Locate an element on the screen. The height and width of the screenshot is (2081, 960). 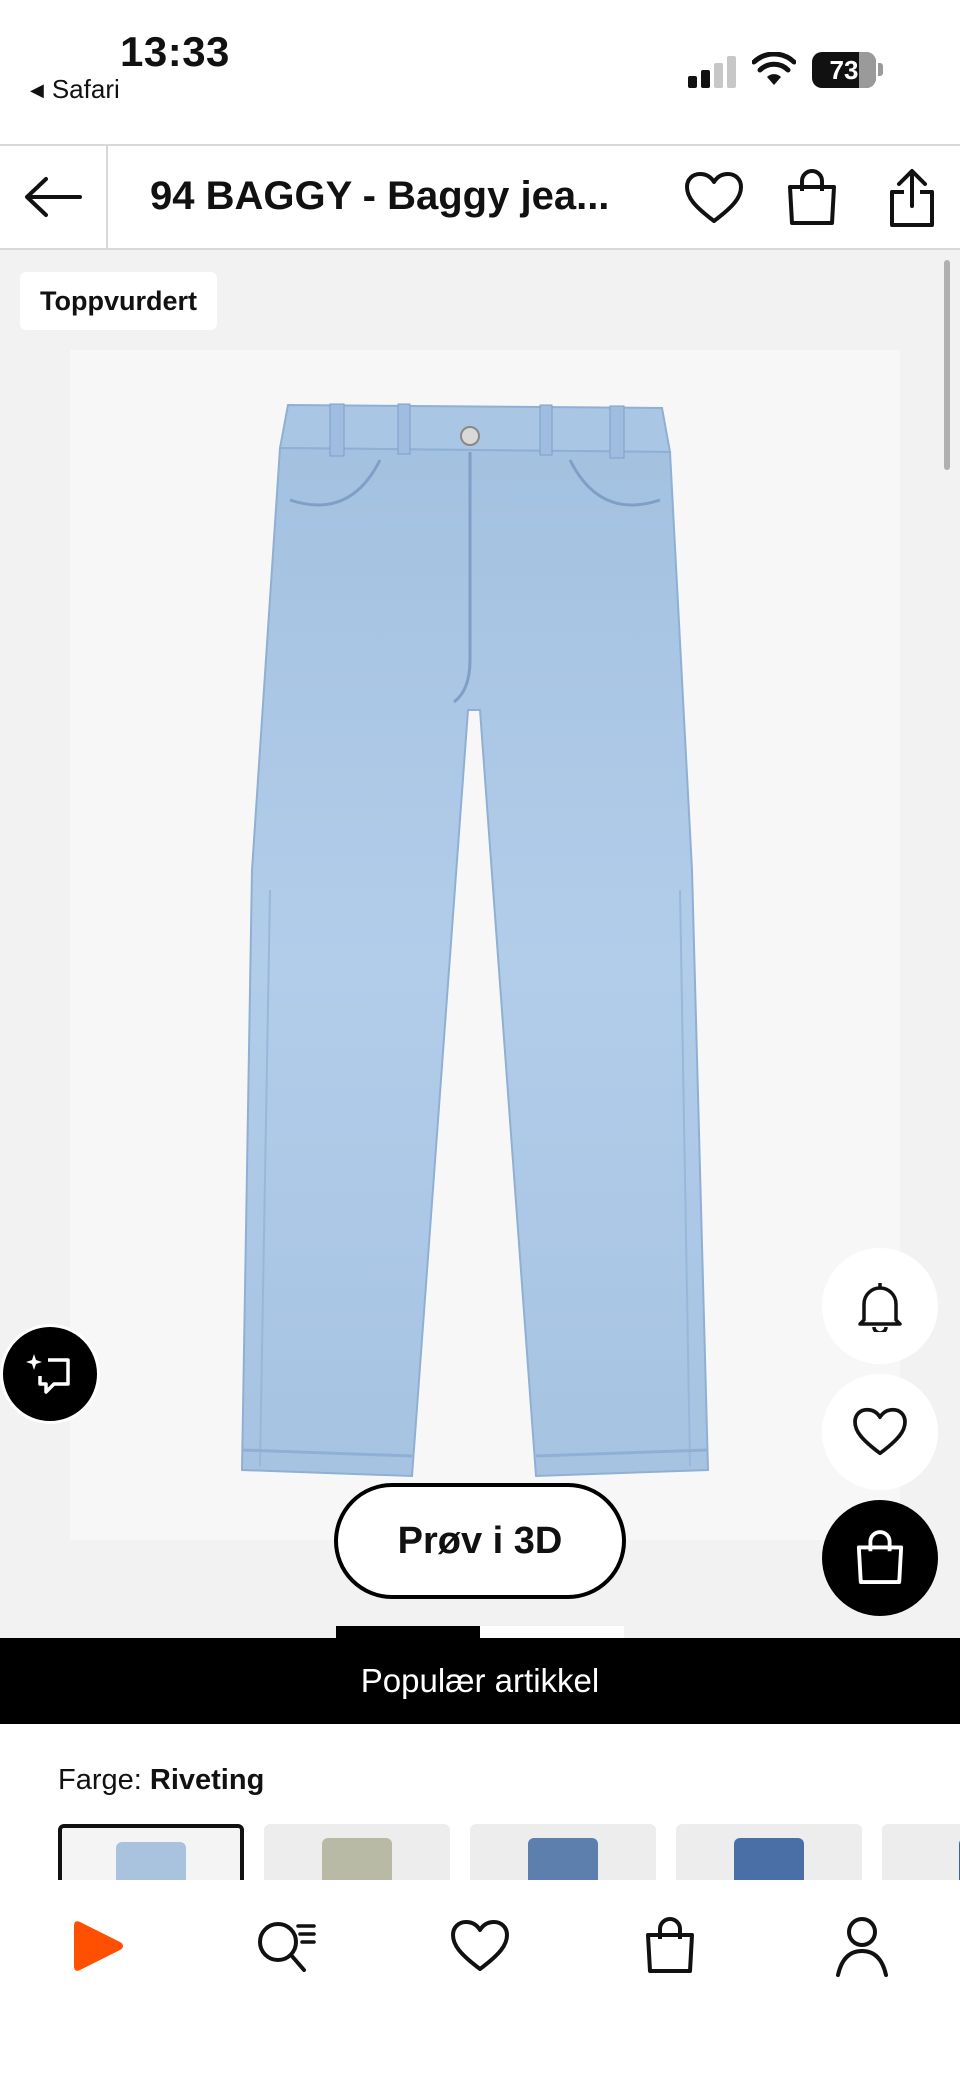
ai-assistant-button is located at coordinates (50, 1374).